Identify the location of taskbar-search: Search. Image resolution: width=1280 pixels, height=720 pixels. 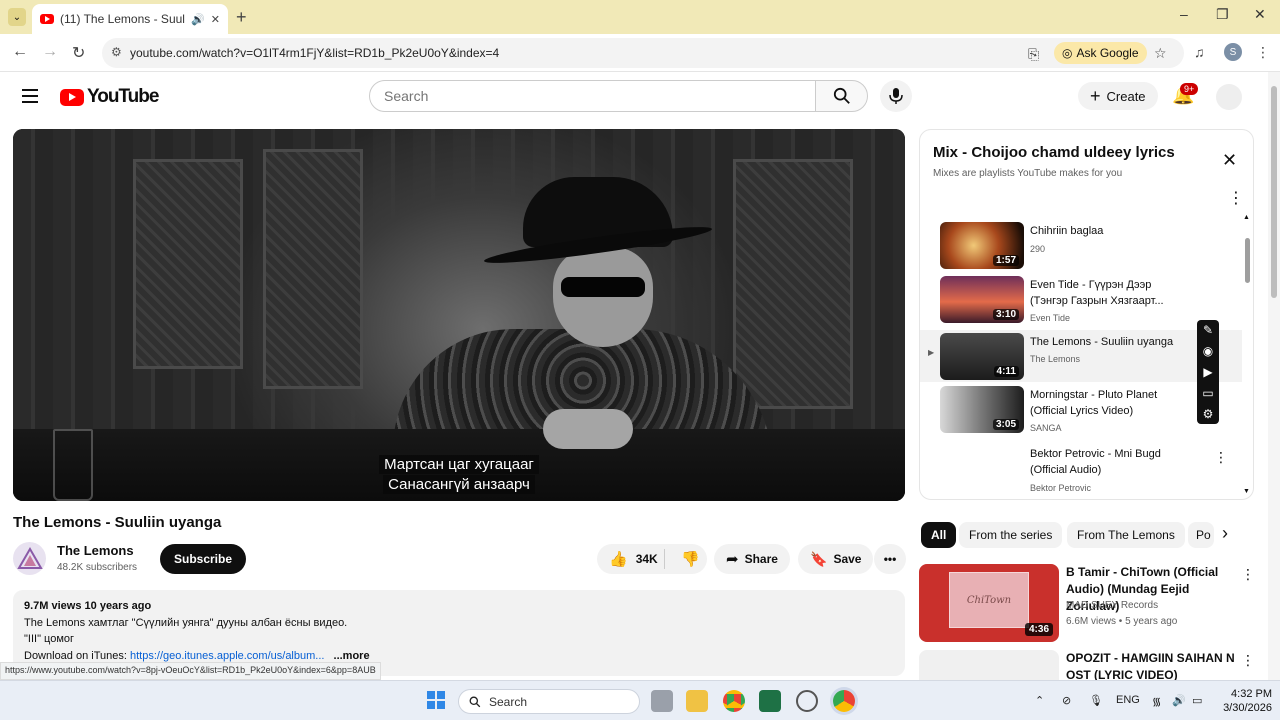
(549, 701).